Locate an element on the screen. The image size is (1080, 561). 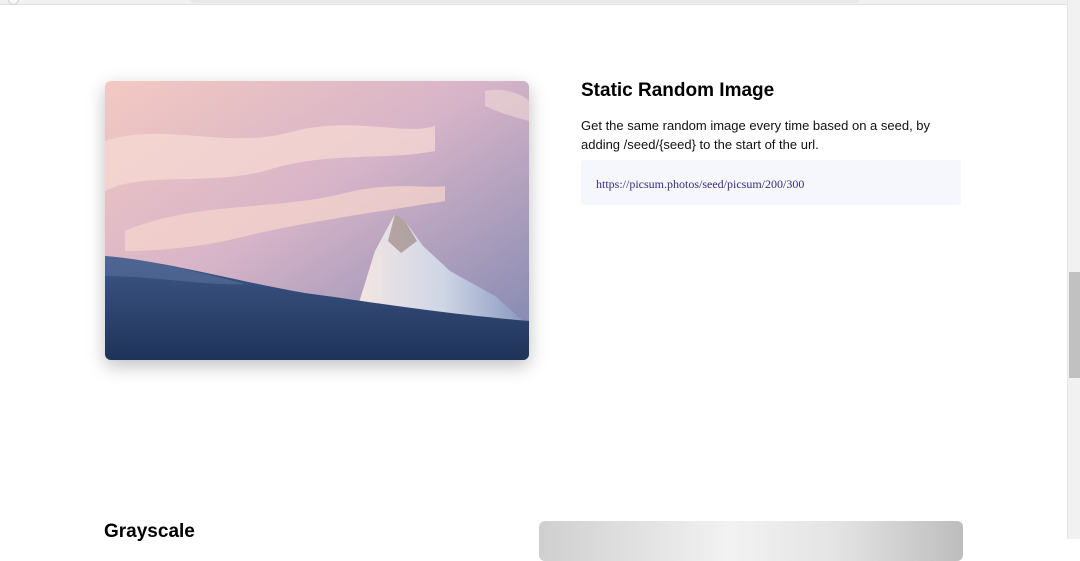
address-bar is located at coordinates (525, 1).